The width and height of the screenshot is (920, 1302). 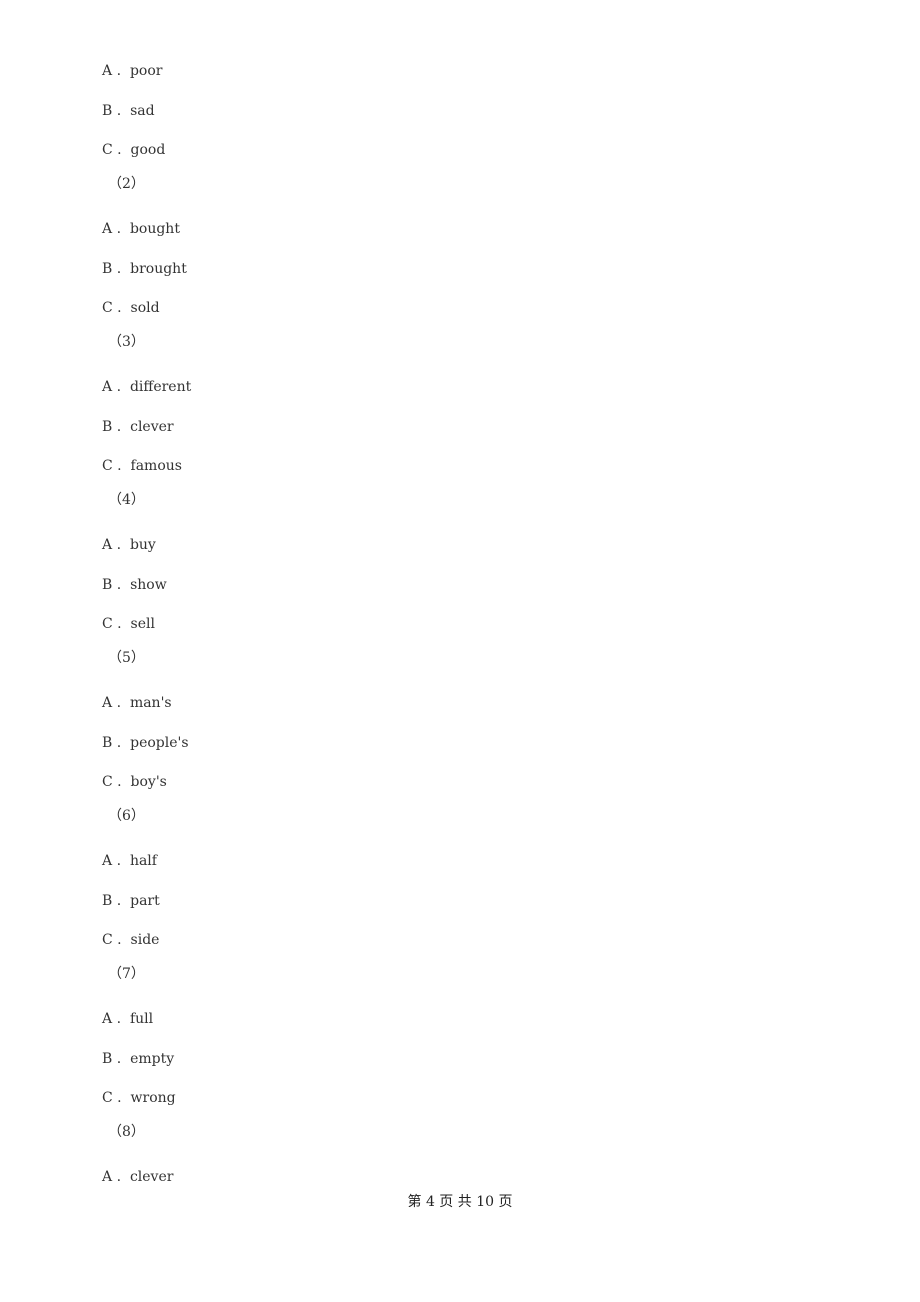 I want to click on option-text: buy, so click(x=142, y=545).